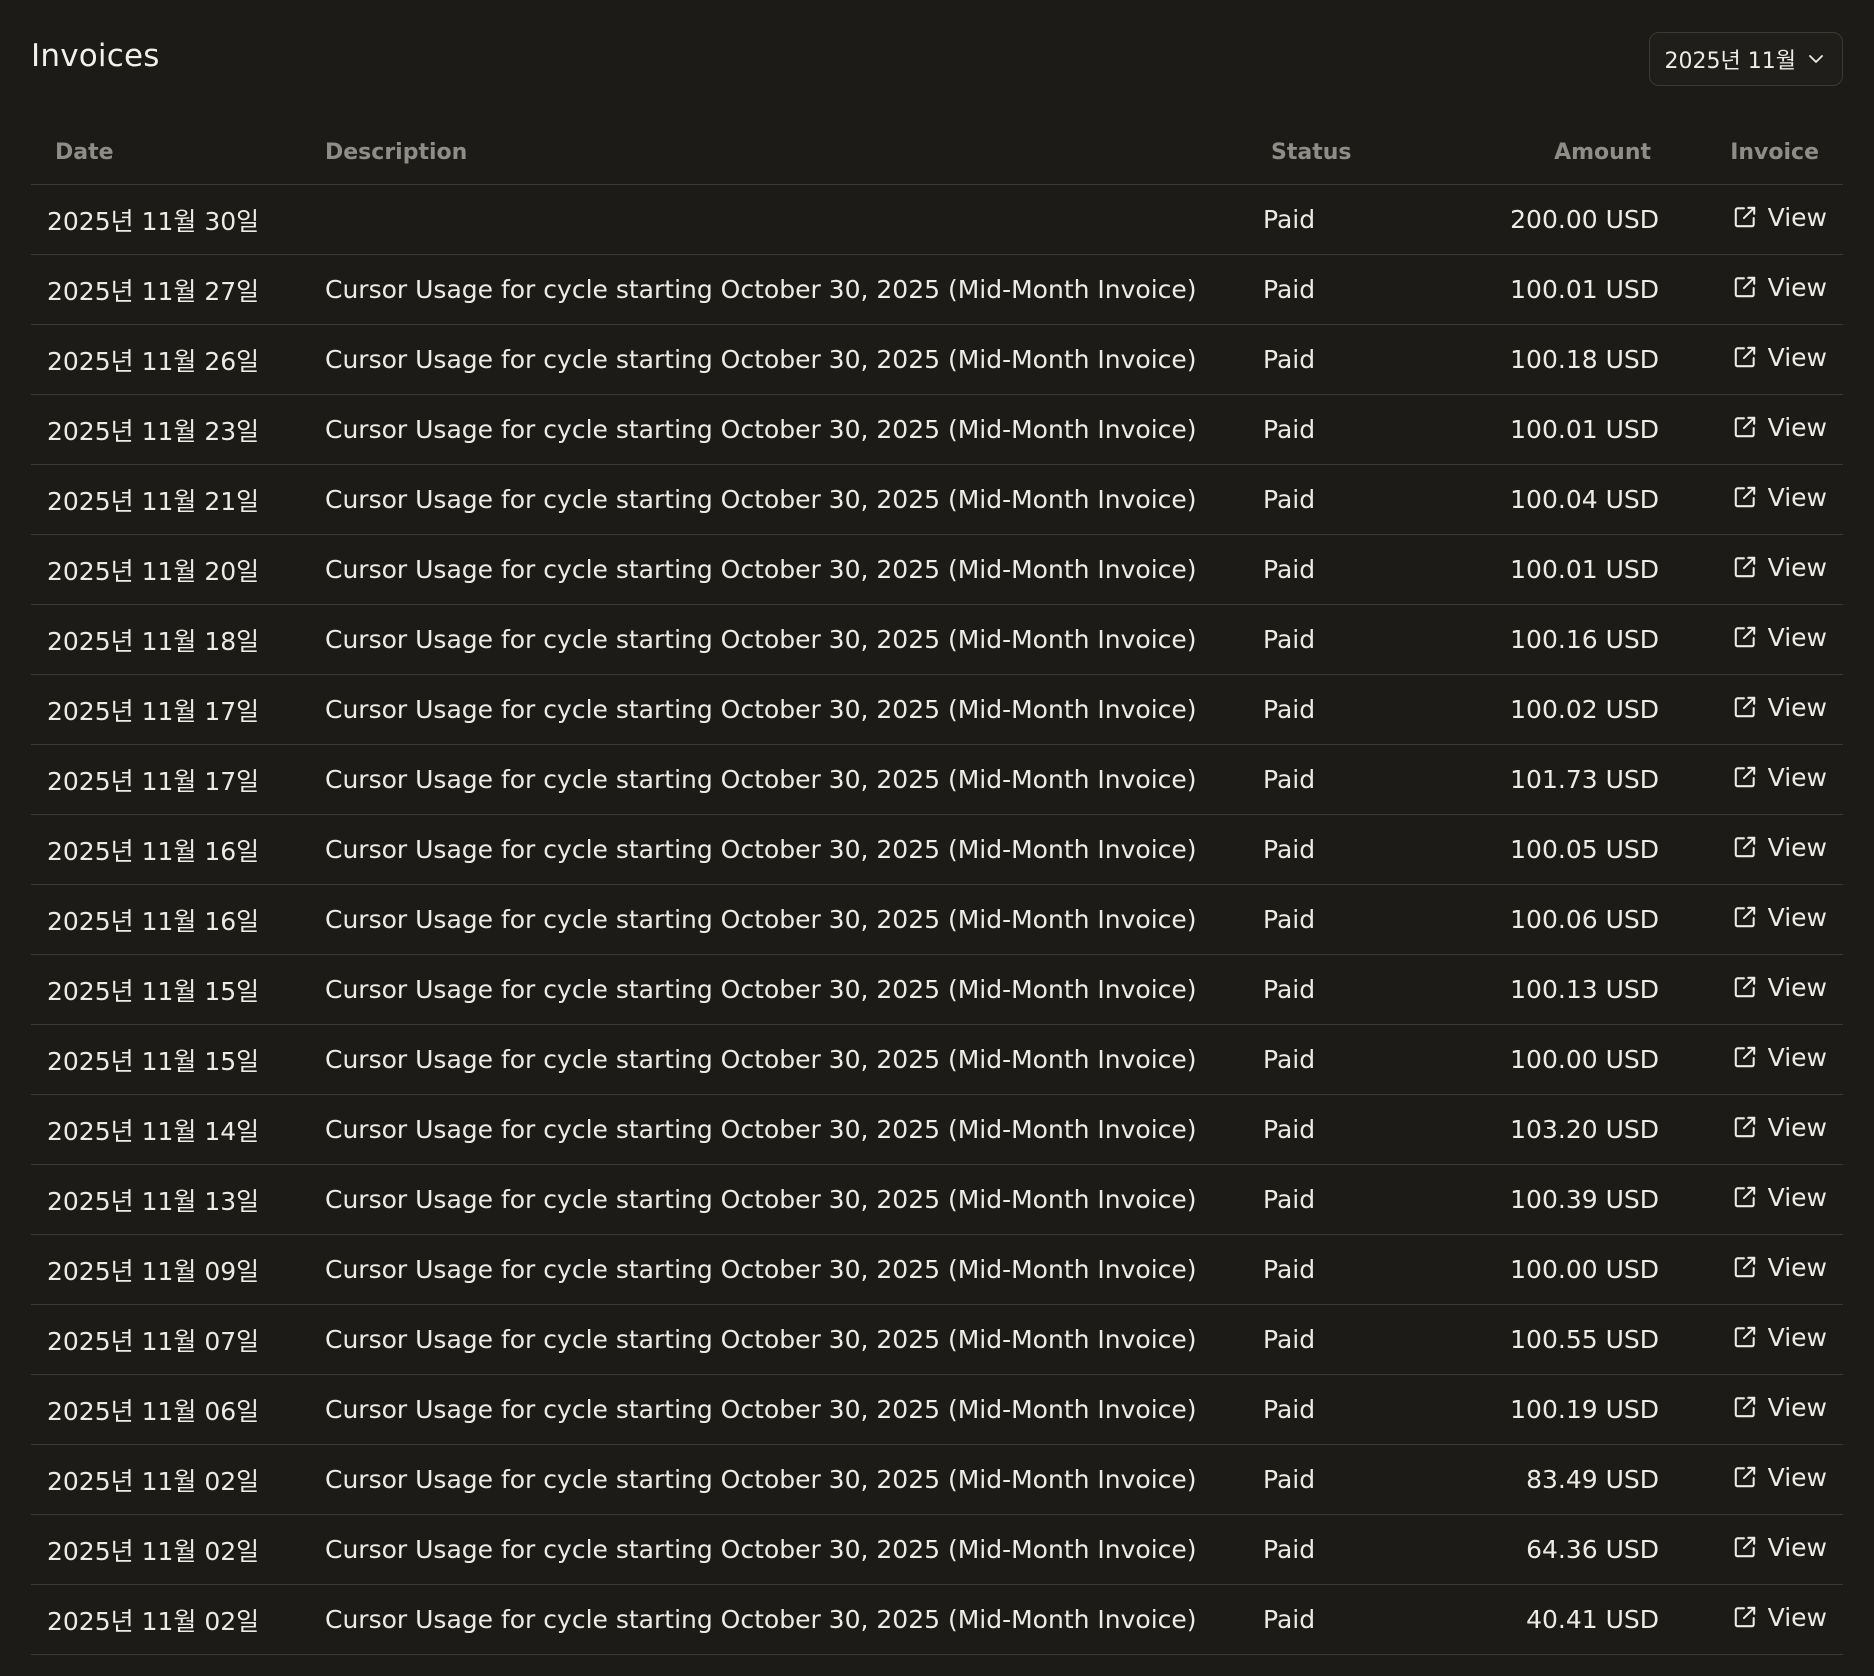  Describe the element at coordinates (178, 639) in the screenshot. I see `invoice-date: 2025년 11월 18일` at that location.